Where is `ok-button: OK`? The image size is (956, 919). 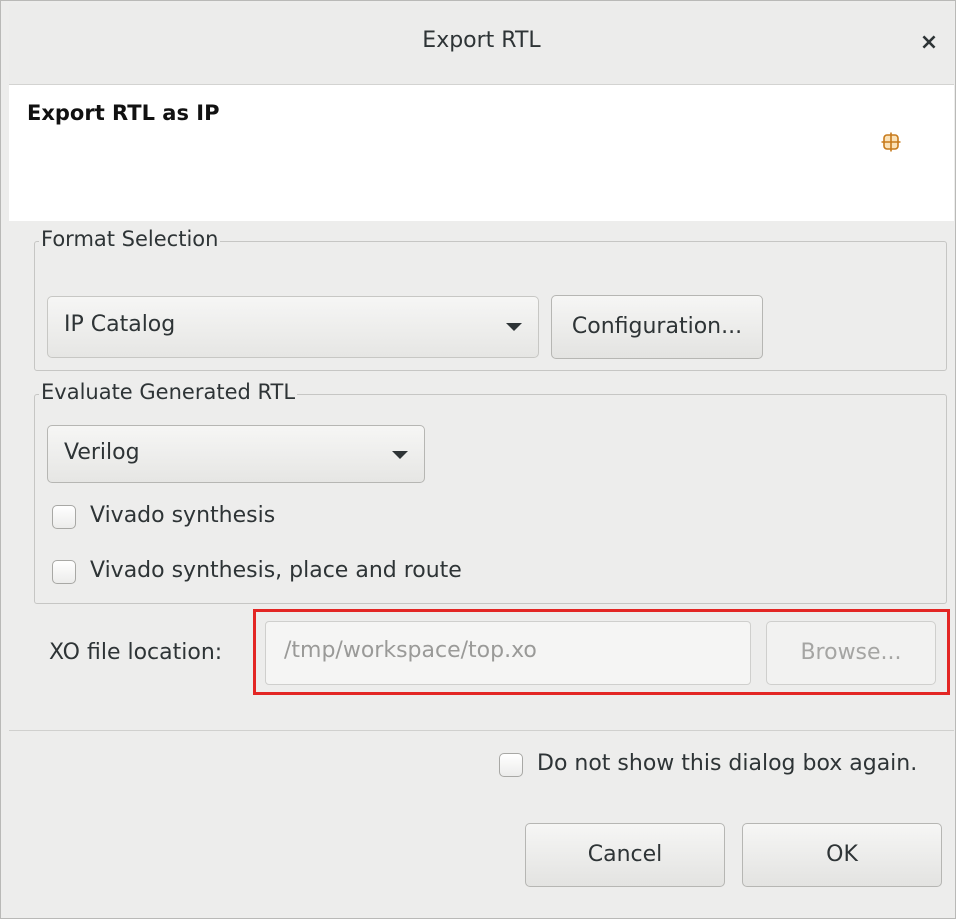 ok-button: OK is located at coordinates (842, 855).